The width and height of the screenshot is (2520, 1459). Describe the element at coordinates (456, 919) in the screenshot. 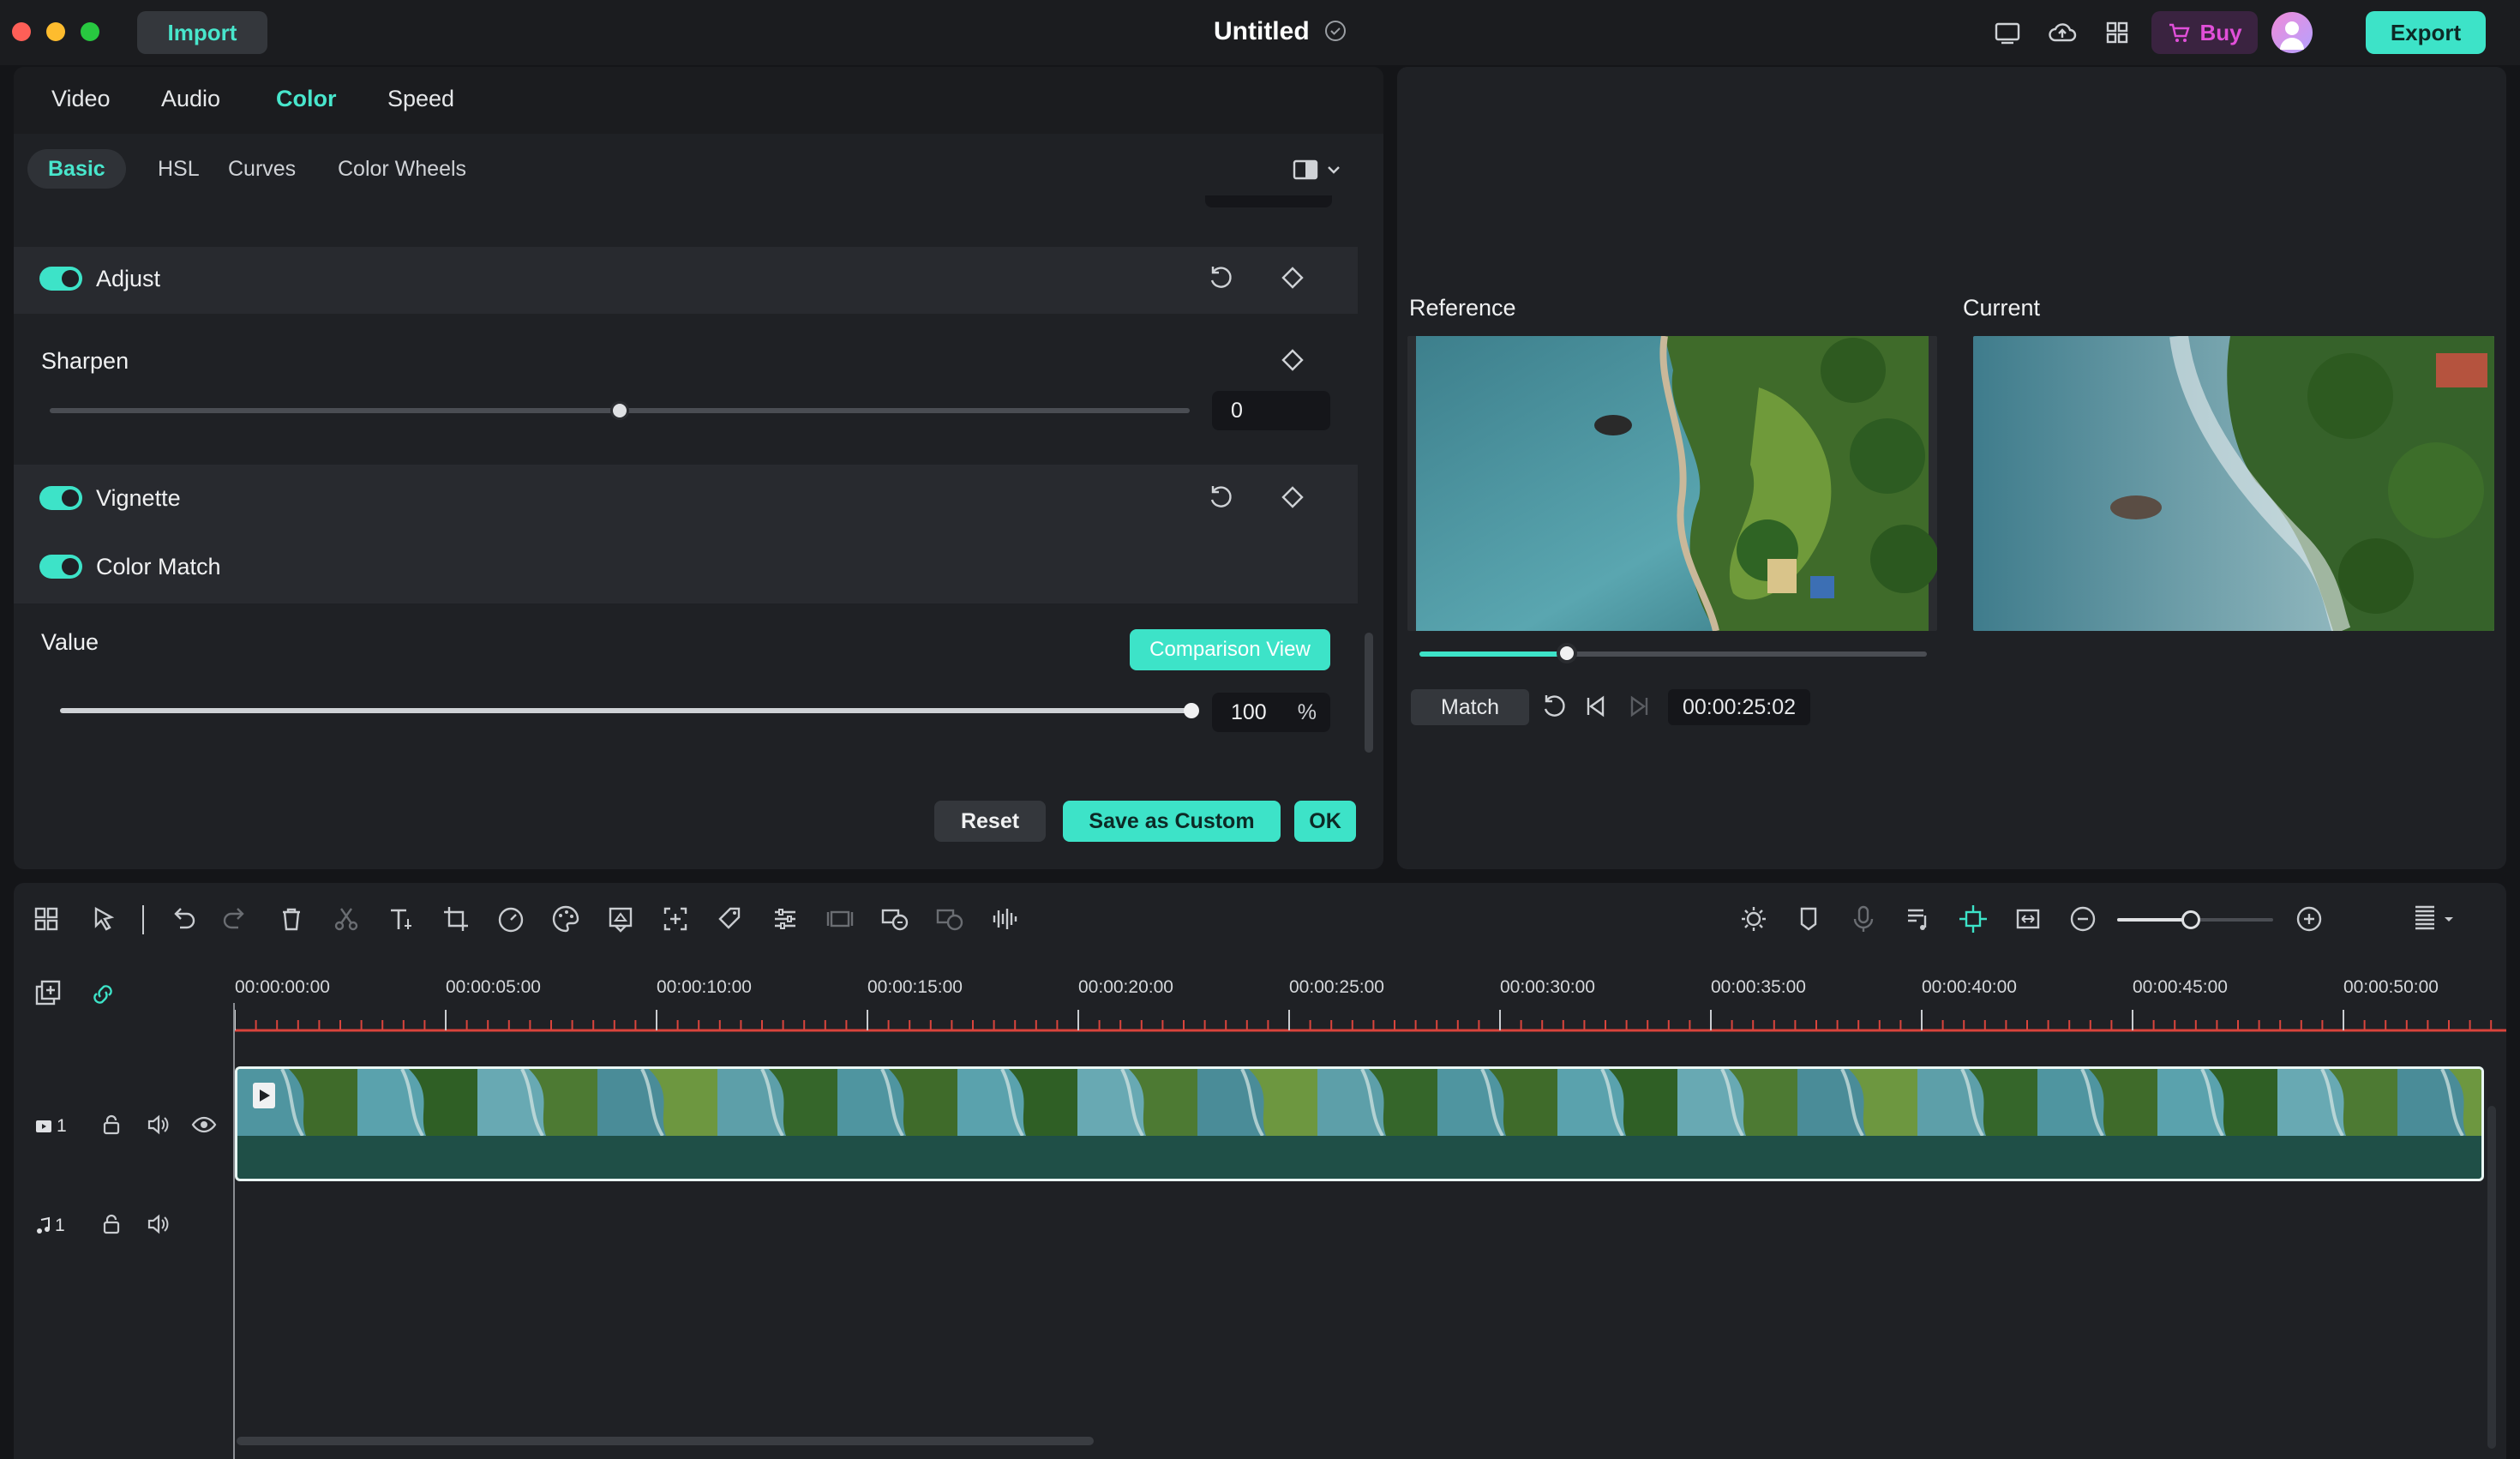

I see `crop-icon` at that location.